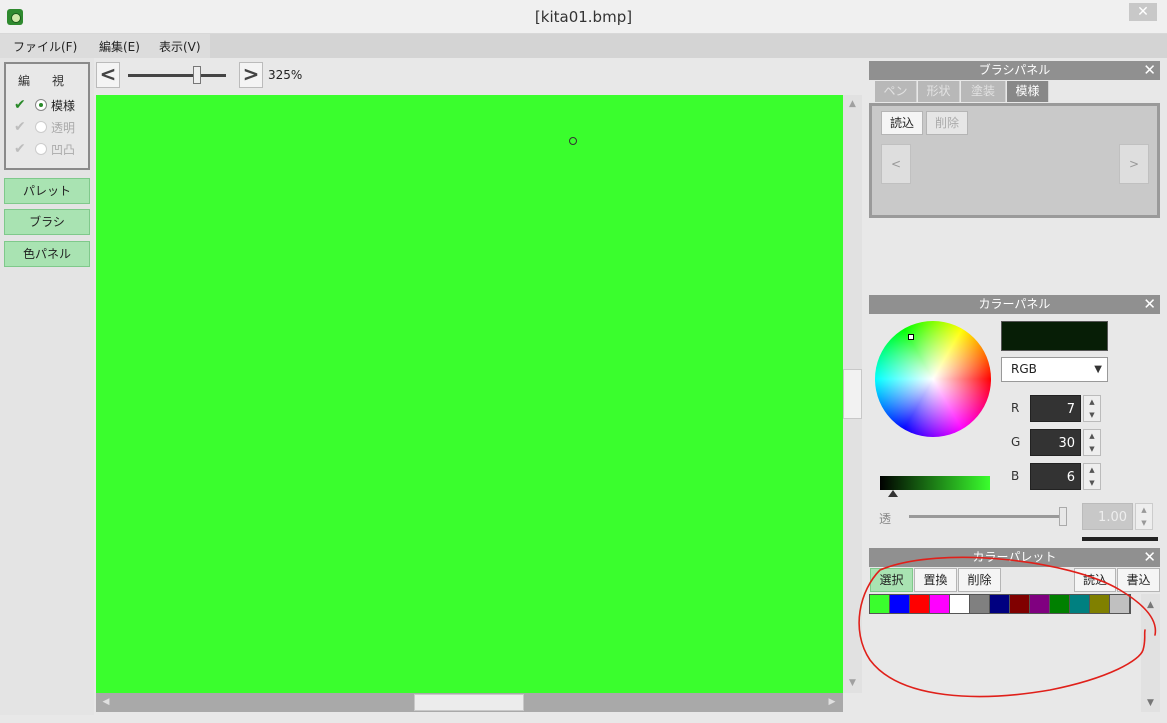 The width and height of the screenshot is (1167, 723). I want to click on layer-radio-pattern, so click(41, 105).